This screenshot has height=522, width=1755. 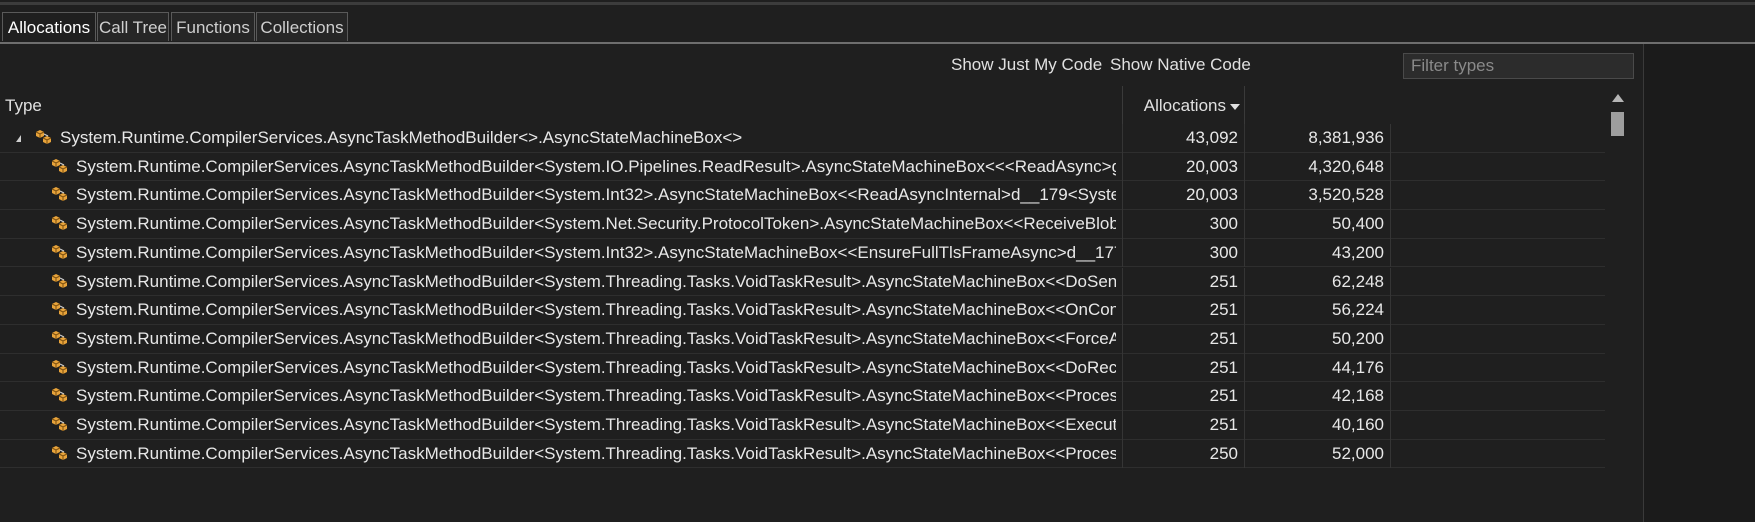 What do you see at coordinates (1617, 304) in the screenshot?
I see `vertical-scrollbar` at bounding box center [1617, 304].